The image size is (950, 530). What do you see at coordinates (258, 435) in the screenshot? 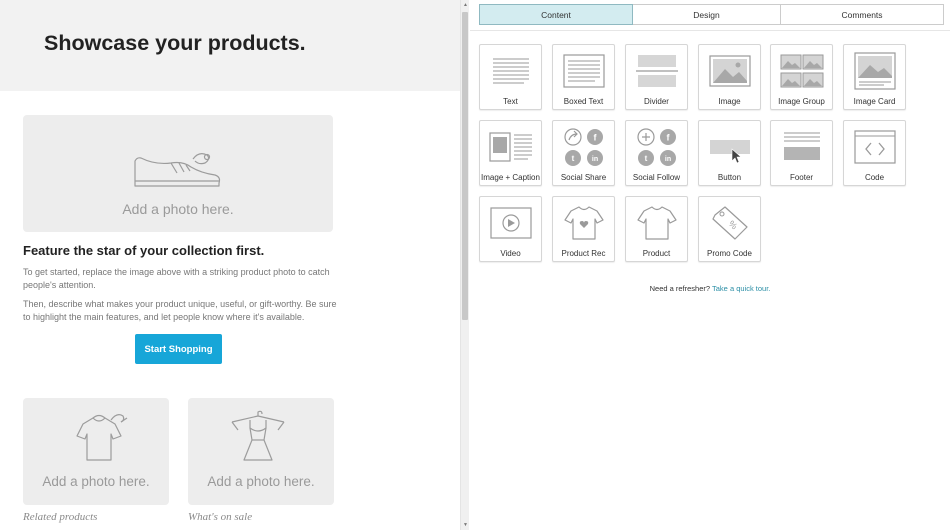
I see `dress-hanger-icon` at bounding box center [258, 435].